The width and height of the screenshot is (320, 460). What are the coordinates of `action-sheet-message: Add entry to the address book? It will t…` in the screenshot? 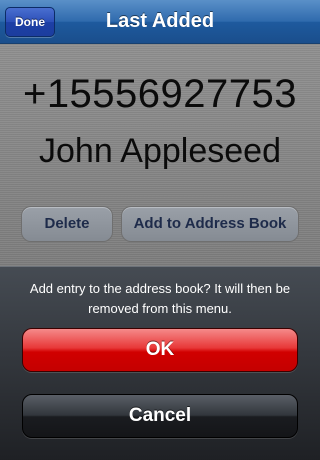 It's located at (160, 298).